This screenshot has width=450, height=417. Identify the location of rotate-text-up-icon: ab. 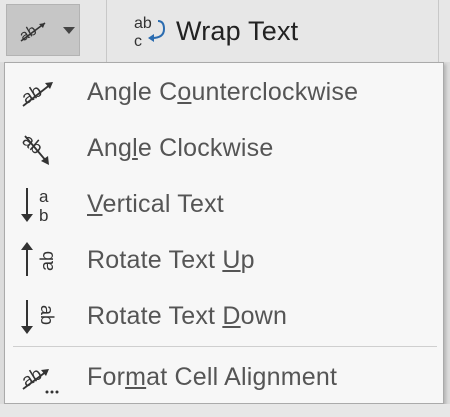
(39, 259).